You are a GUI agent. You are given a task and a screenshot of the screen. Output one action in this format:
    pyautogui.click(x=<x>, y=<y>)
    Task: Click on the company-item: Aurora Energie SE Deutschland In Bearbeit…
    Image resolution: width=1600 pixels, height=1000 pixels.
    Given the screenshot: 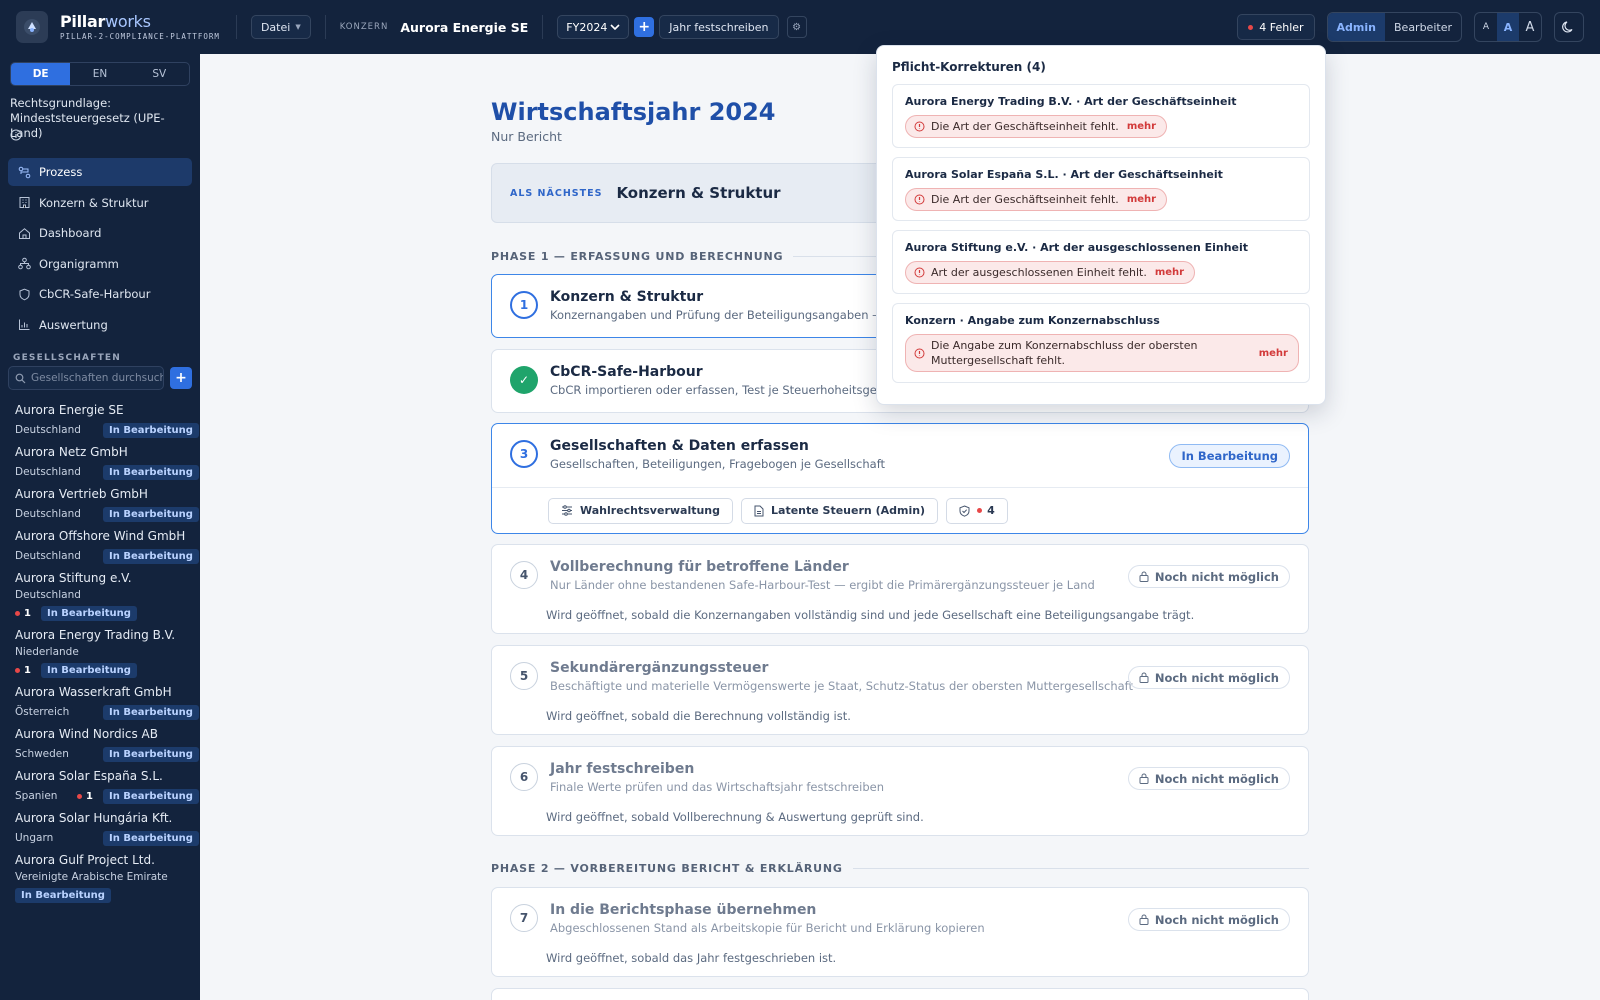 What is the action you would take?
    pyautogui.click(x=100, y=421)
    